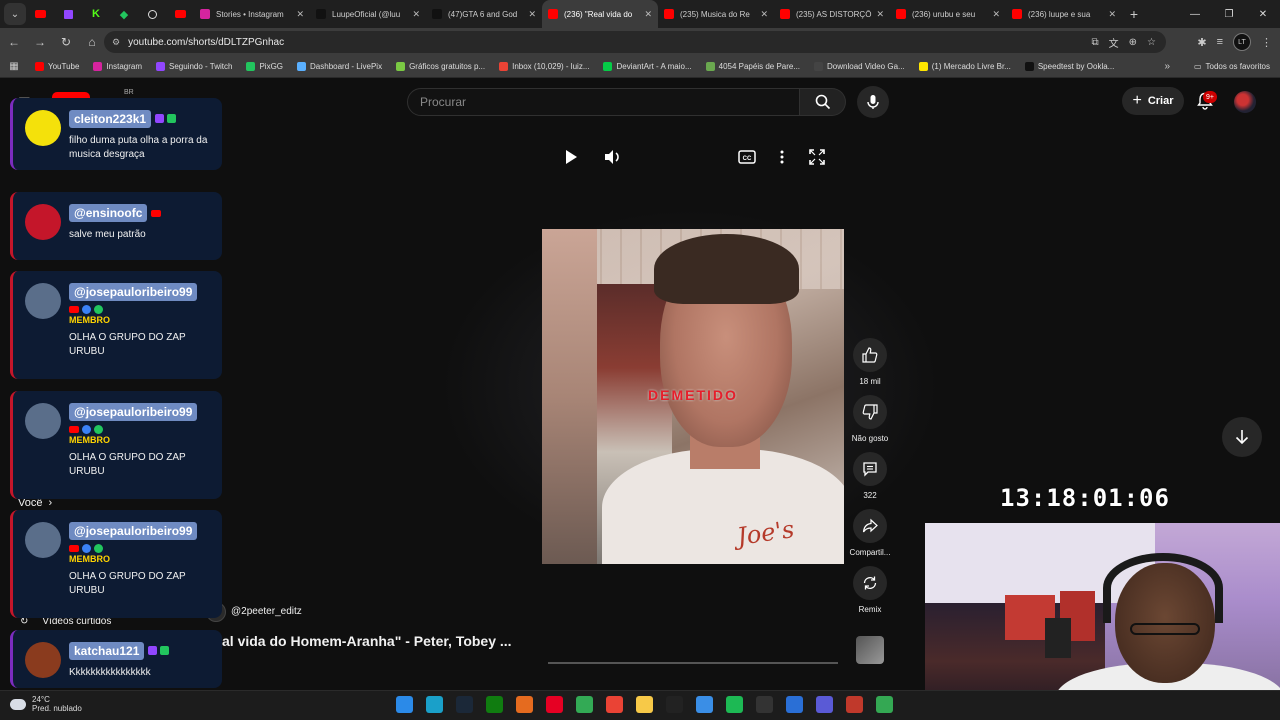 This screenshot has height=720, width=1280. Describe the element at coordinates (484, 14) in the screenshot. I see `browser-tab: (47)GTA 6 and God ✕` at that location.